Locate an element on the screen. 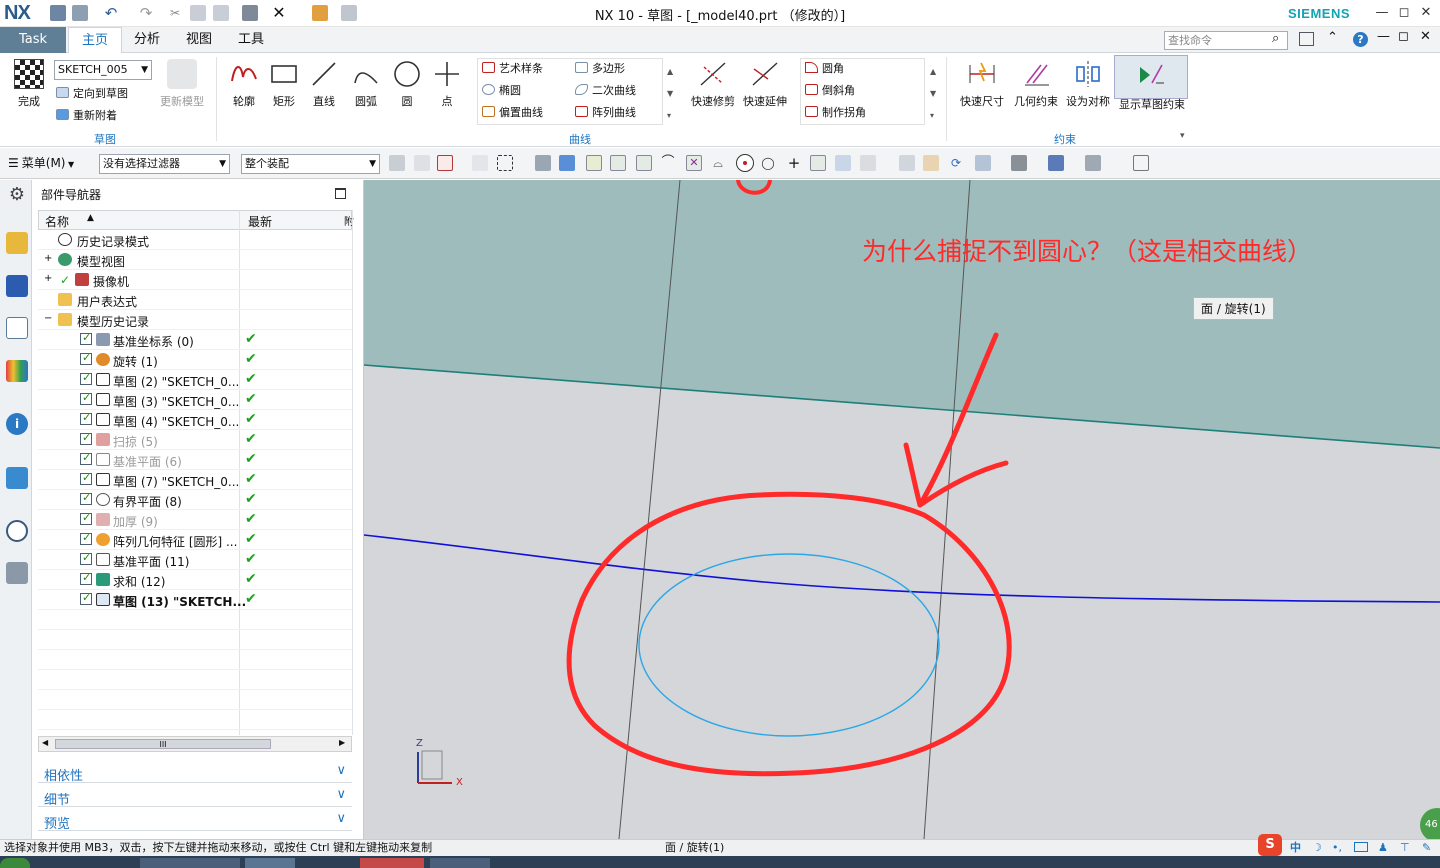 This screenshot has width=1440, height=868. rendering-style-icon is located at coordinates (1019, 163).